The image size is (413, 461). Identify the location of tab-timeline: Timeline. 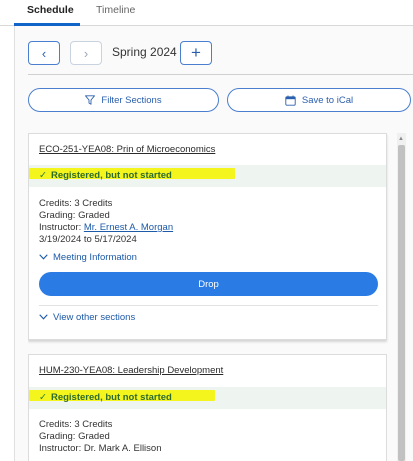
(115, 10).